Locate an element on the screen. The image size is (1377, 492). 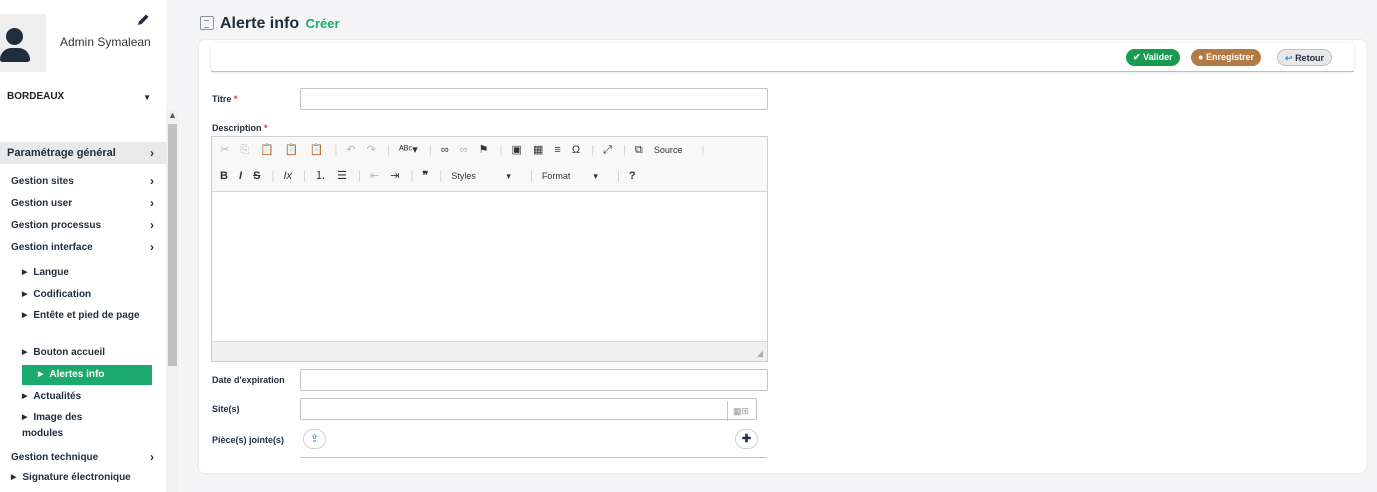
source-label: Source is located at coordinates (668, 150).